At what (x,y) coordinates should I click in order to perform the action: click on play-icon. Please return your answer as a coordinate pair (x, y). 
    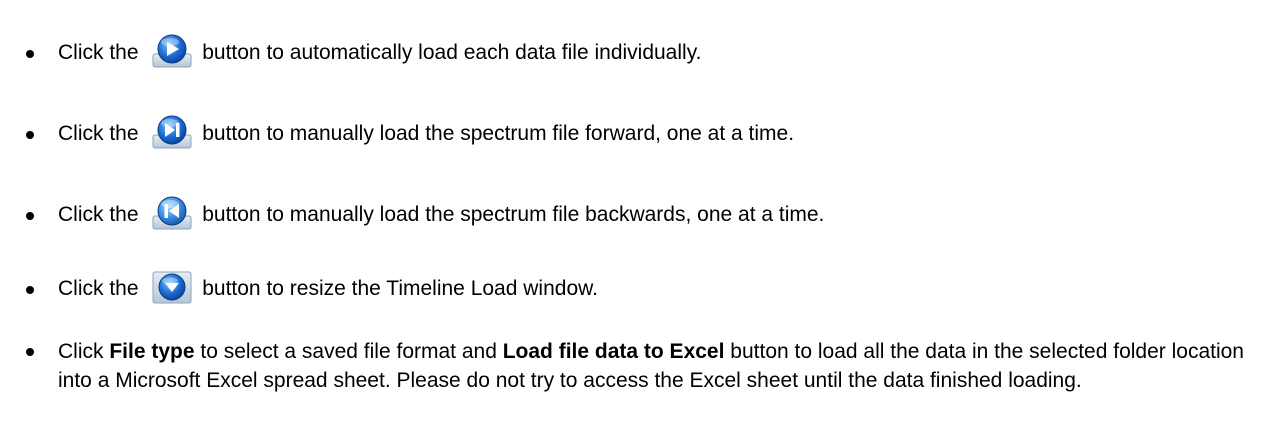
    Looking at the image, I should click on (172, 51).